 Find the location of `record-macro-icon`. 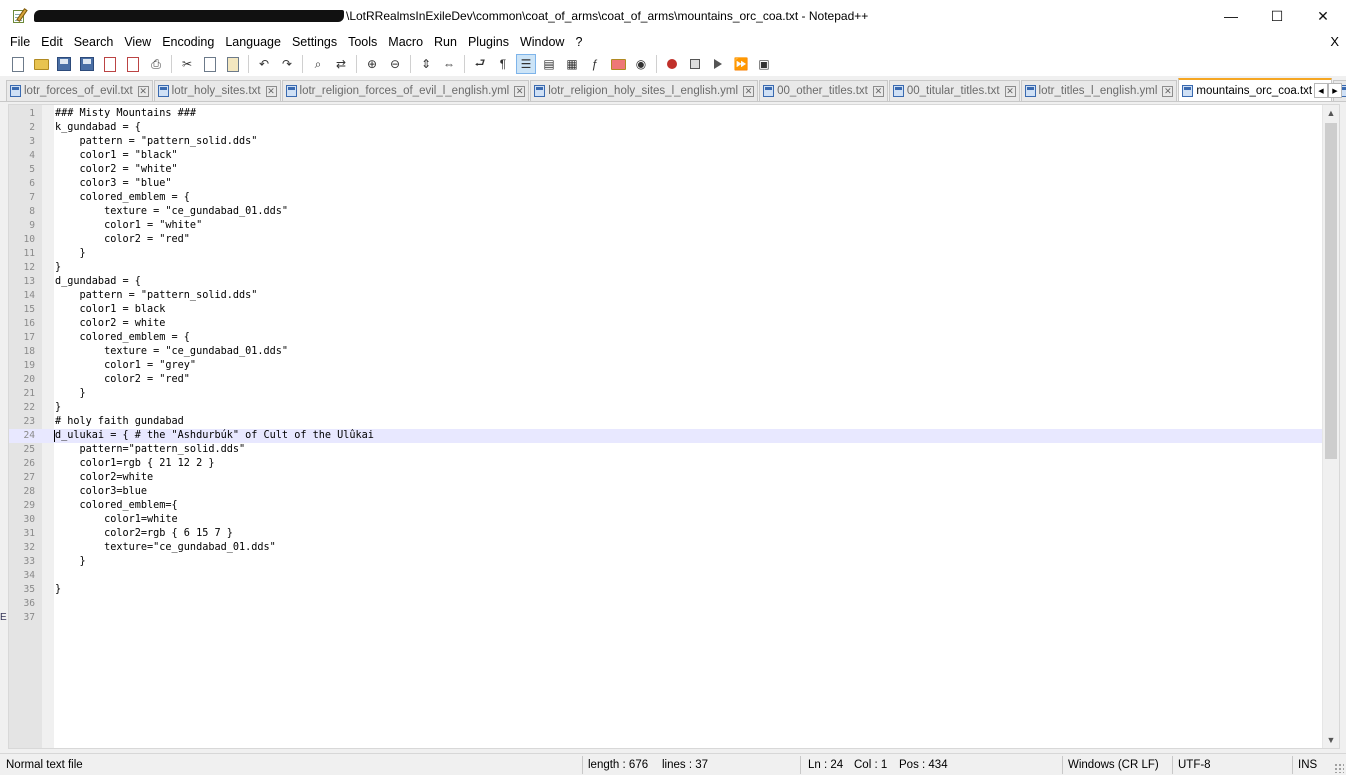

record-macro-icon is located at coordinates (672, 64).